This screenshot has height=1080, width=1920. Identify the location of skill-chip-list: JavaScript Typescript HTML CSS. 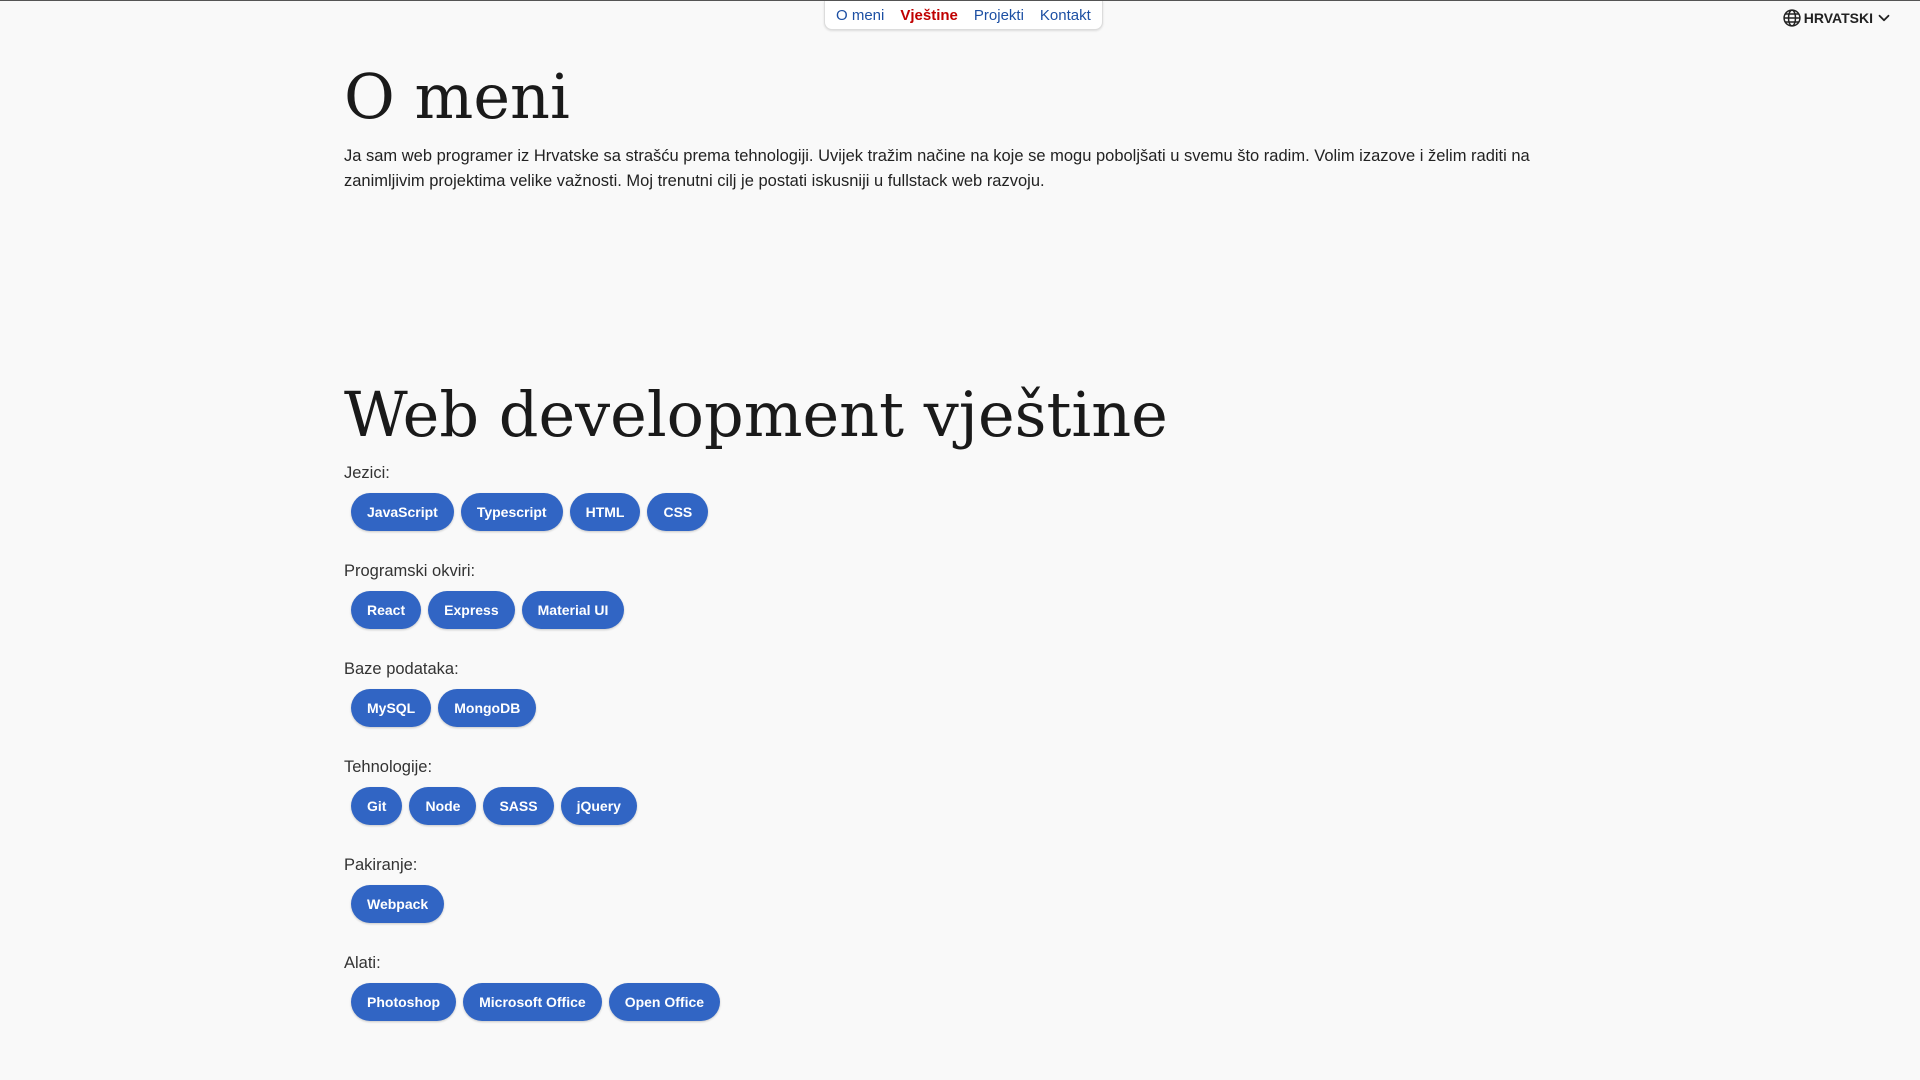
(535, 512).